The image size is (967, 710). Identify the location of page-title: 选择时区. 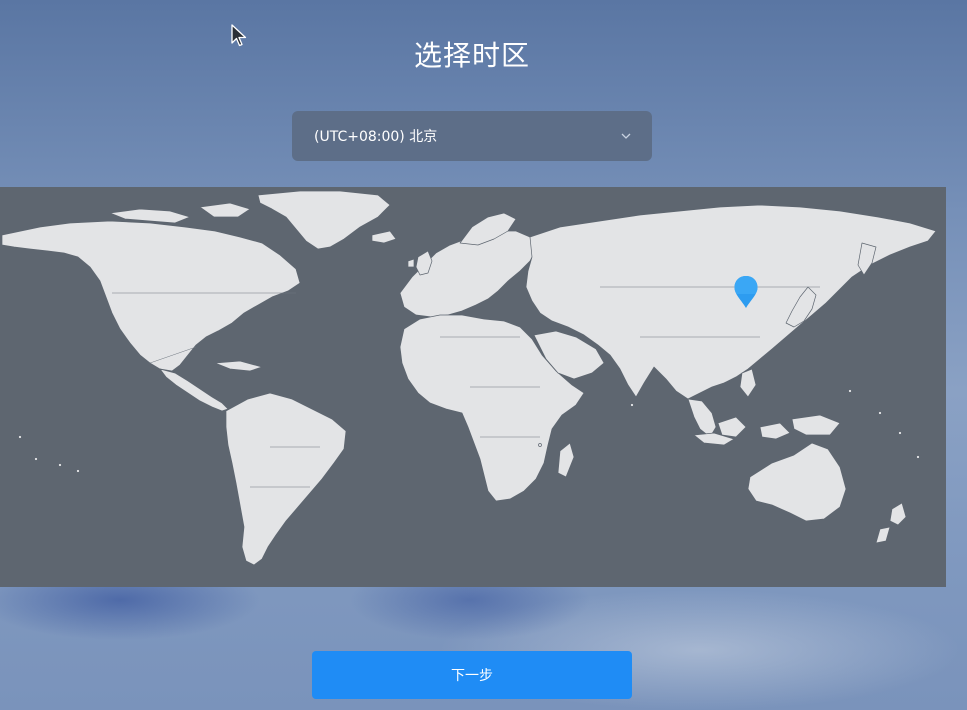
(471, 55).